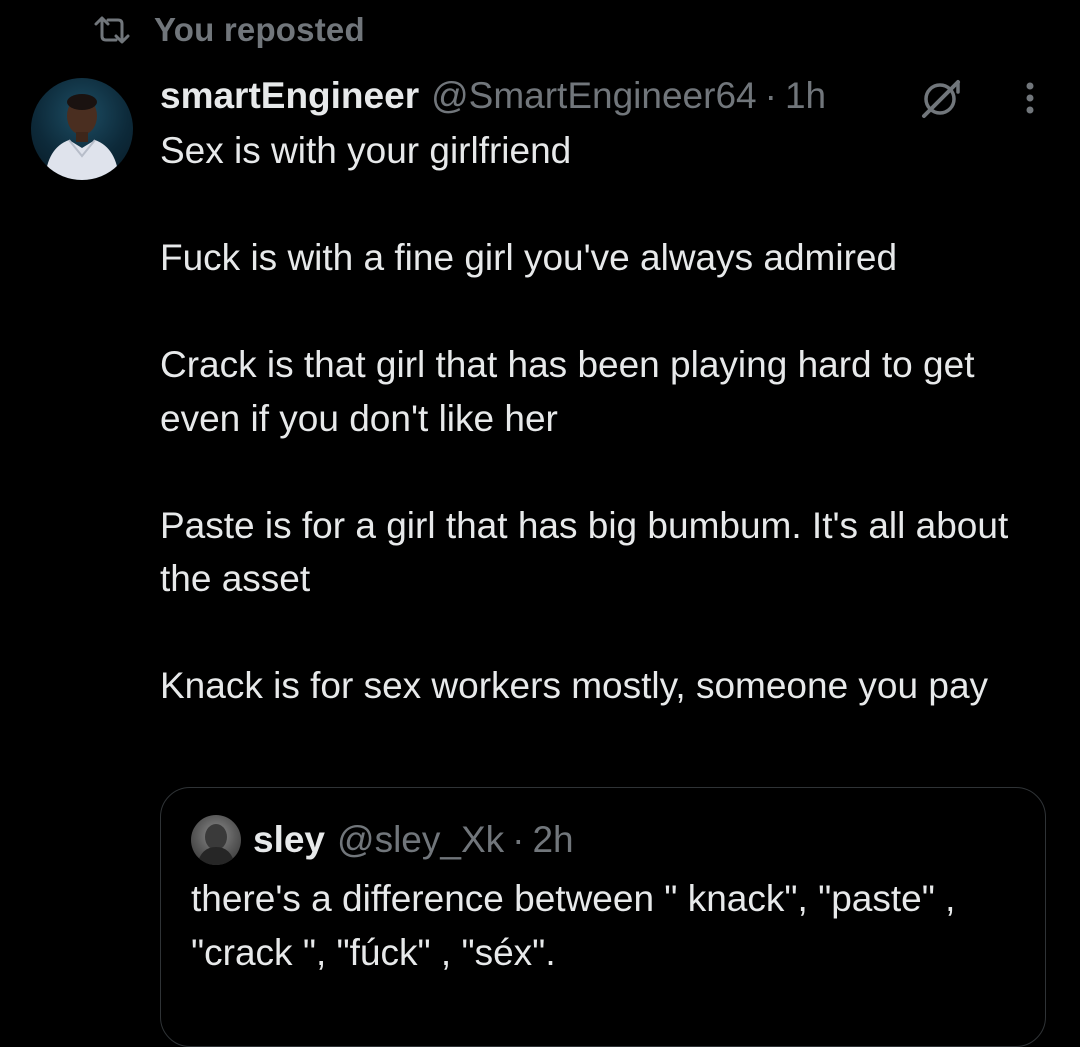 The width and height of the screenshot is (1080, 1047). I want to click on quoted-author-display-name: sley, so click(289, 839).